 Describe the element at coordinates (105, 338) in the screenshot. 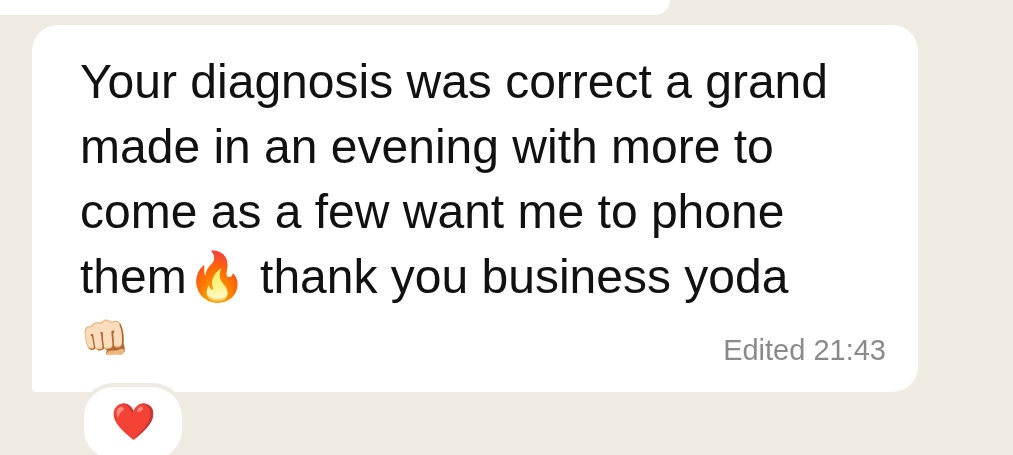

I see `fist-emoji: 👊🏻` at that location.